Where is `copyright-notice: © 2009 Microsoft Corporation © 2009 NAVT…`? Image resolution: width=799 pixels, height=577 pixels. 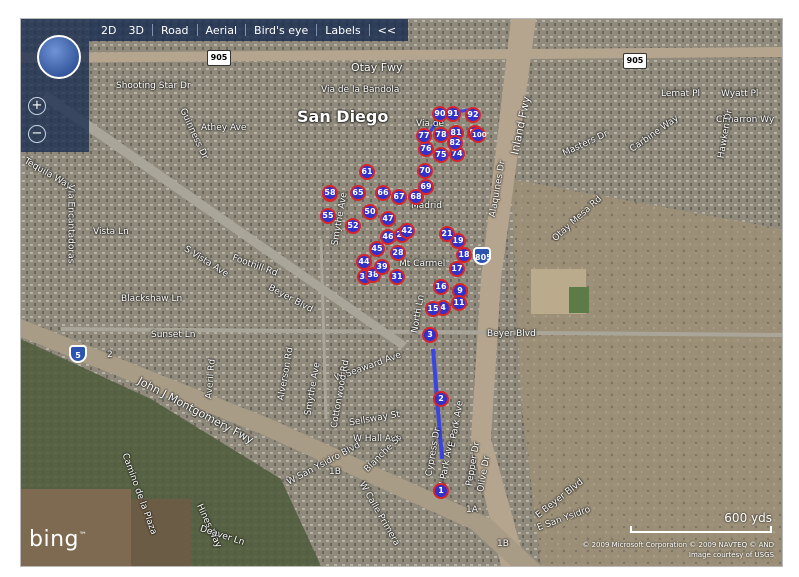 copyright-notice: © 2009 Microsoft Corporation © 2009 NAVT… is located at coordinates (678, 550).